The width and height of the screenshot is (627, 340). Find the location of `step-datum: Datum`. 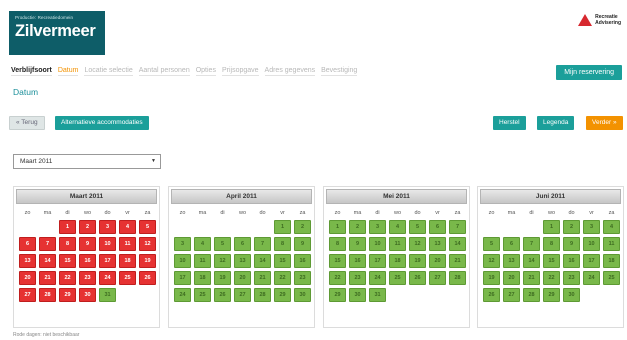

step-datum: Datum is located at coordinates (68, 71).